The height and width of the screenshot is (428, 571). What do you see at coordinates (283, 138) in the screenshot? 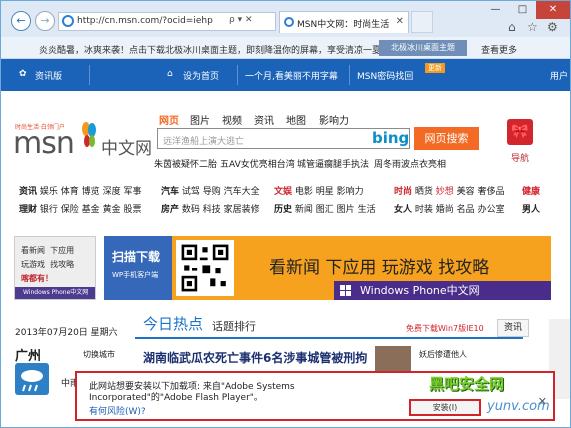
I see `search-input: 远洋渔船上演大逃亡 bing` at bounding box center [283, 138].